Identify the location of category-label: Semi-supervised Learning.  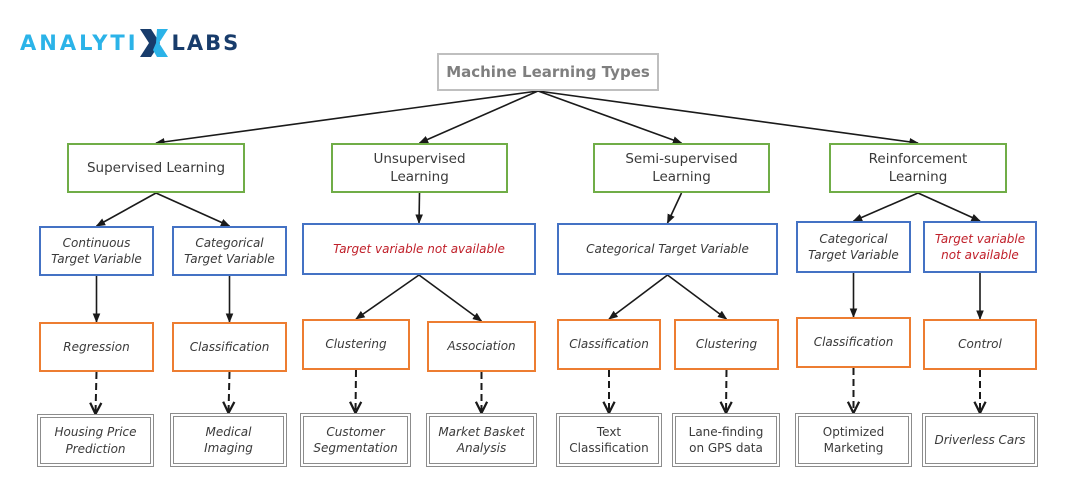
(681, 167).